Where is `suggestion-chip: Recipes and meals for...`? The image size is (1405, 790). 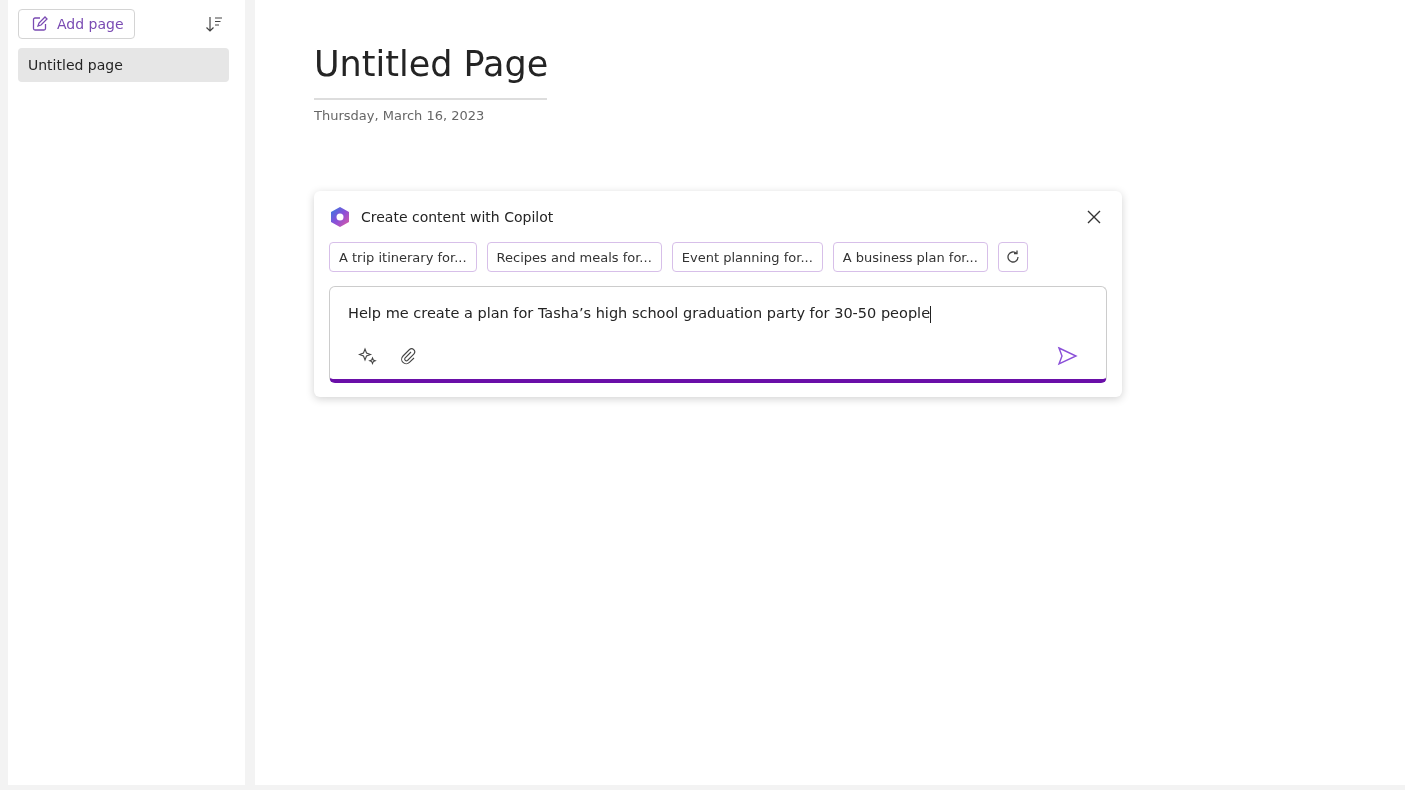
suggestion-chip: Recipes and meals for... is located at coordinates (574, 257).